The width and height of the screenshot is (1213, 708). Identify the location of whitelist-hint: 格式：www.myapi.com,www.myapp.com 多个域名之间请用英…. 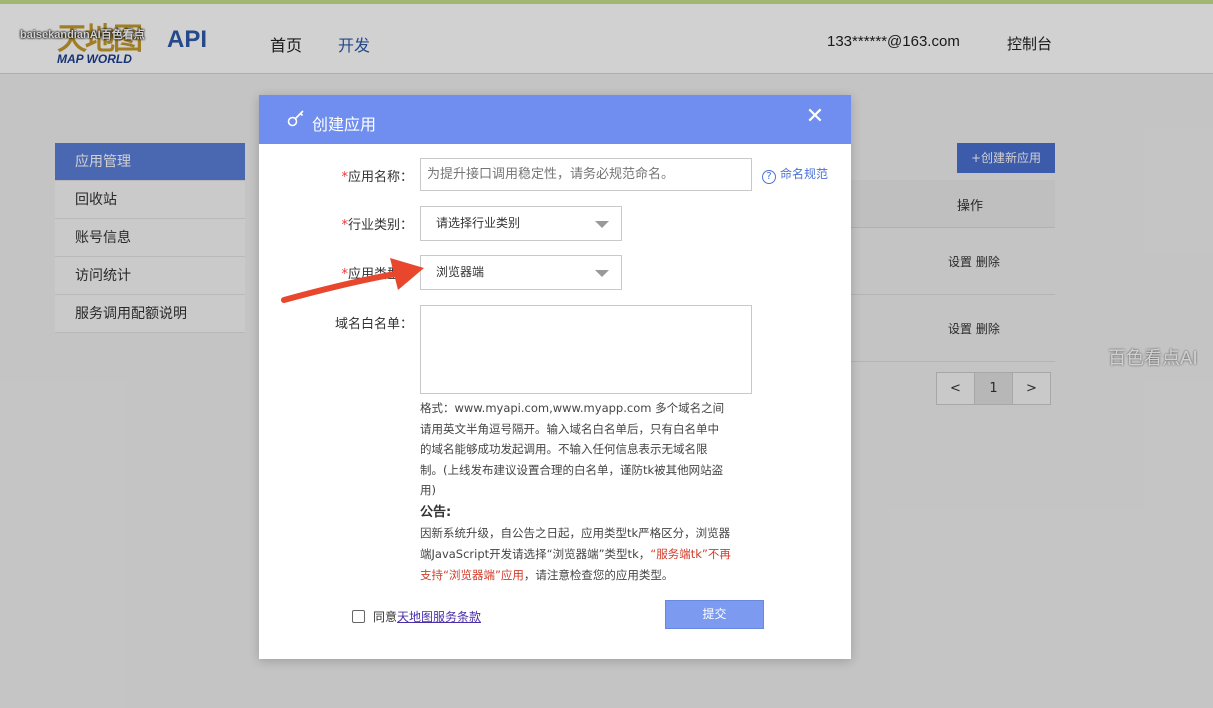
(572, 449).